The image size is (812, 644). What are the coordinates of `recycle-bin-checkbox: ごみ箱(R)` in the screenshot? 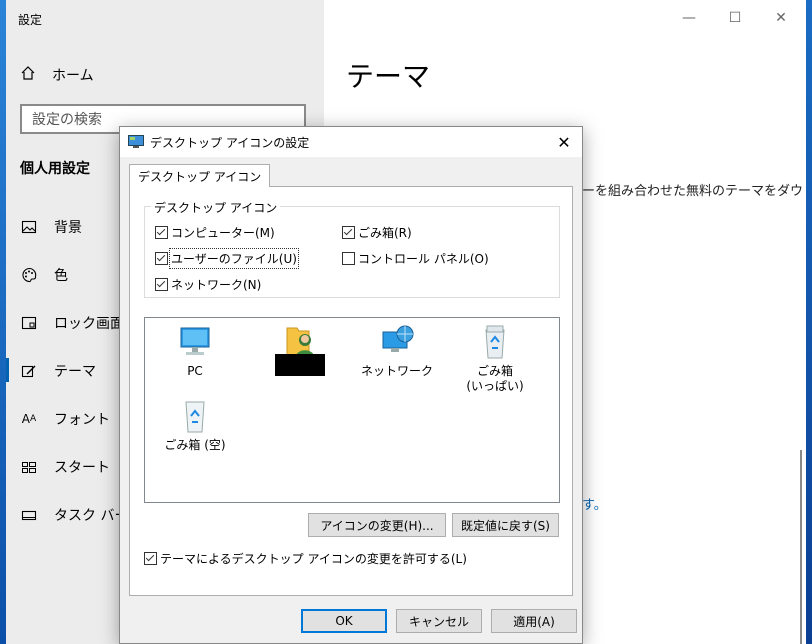 It's located at (377, 232).